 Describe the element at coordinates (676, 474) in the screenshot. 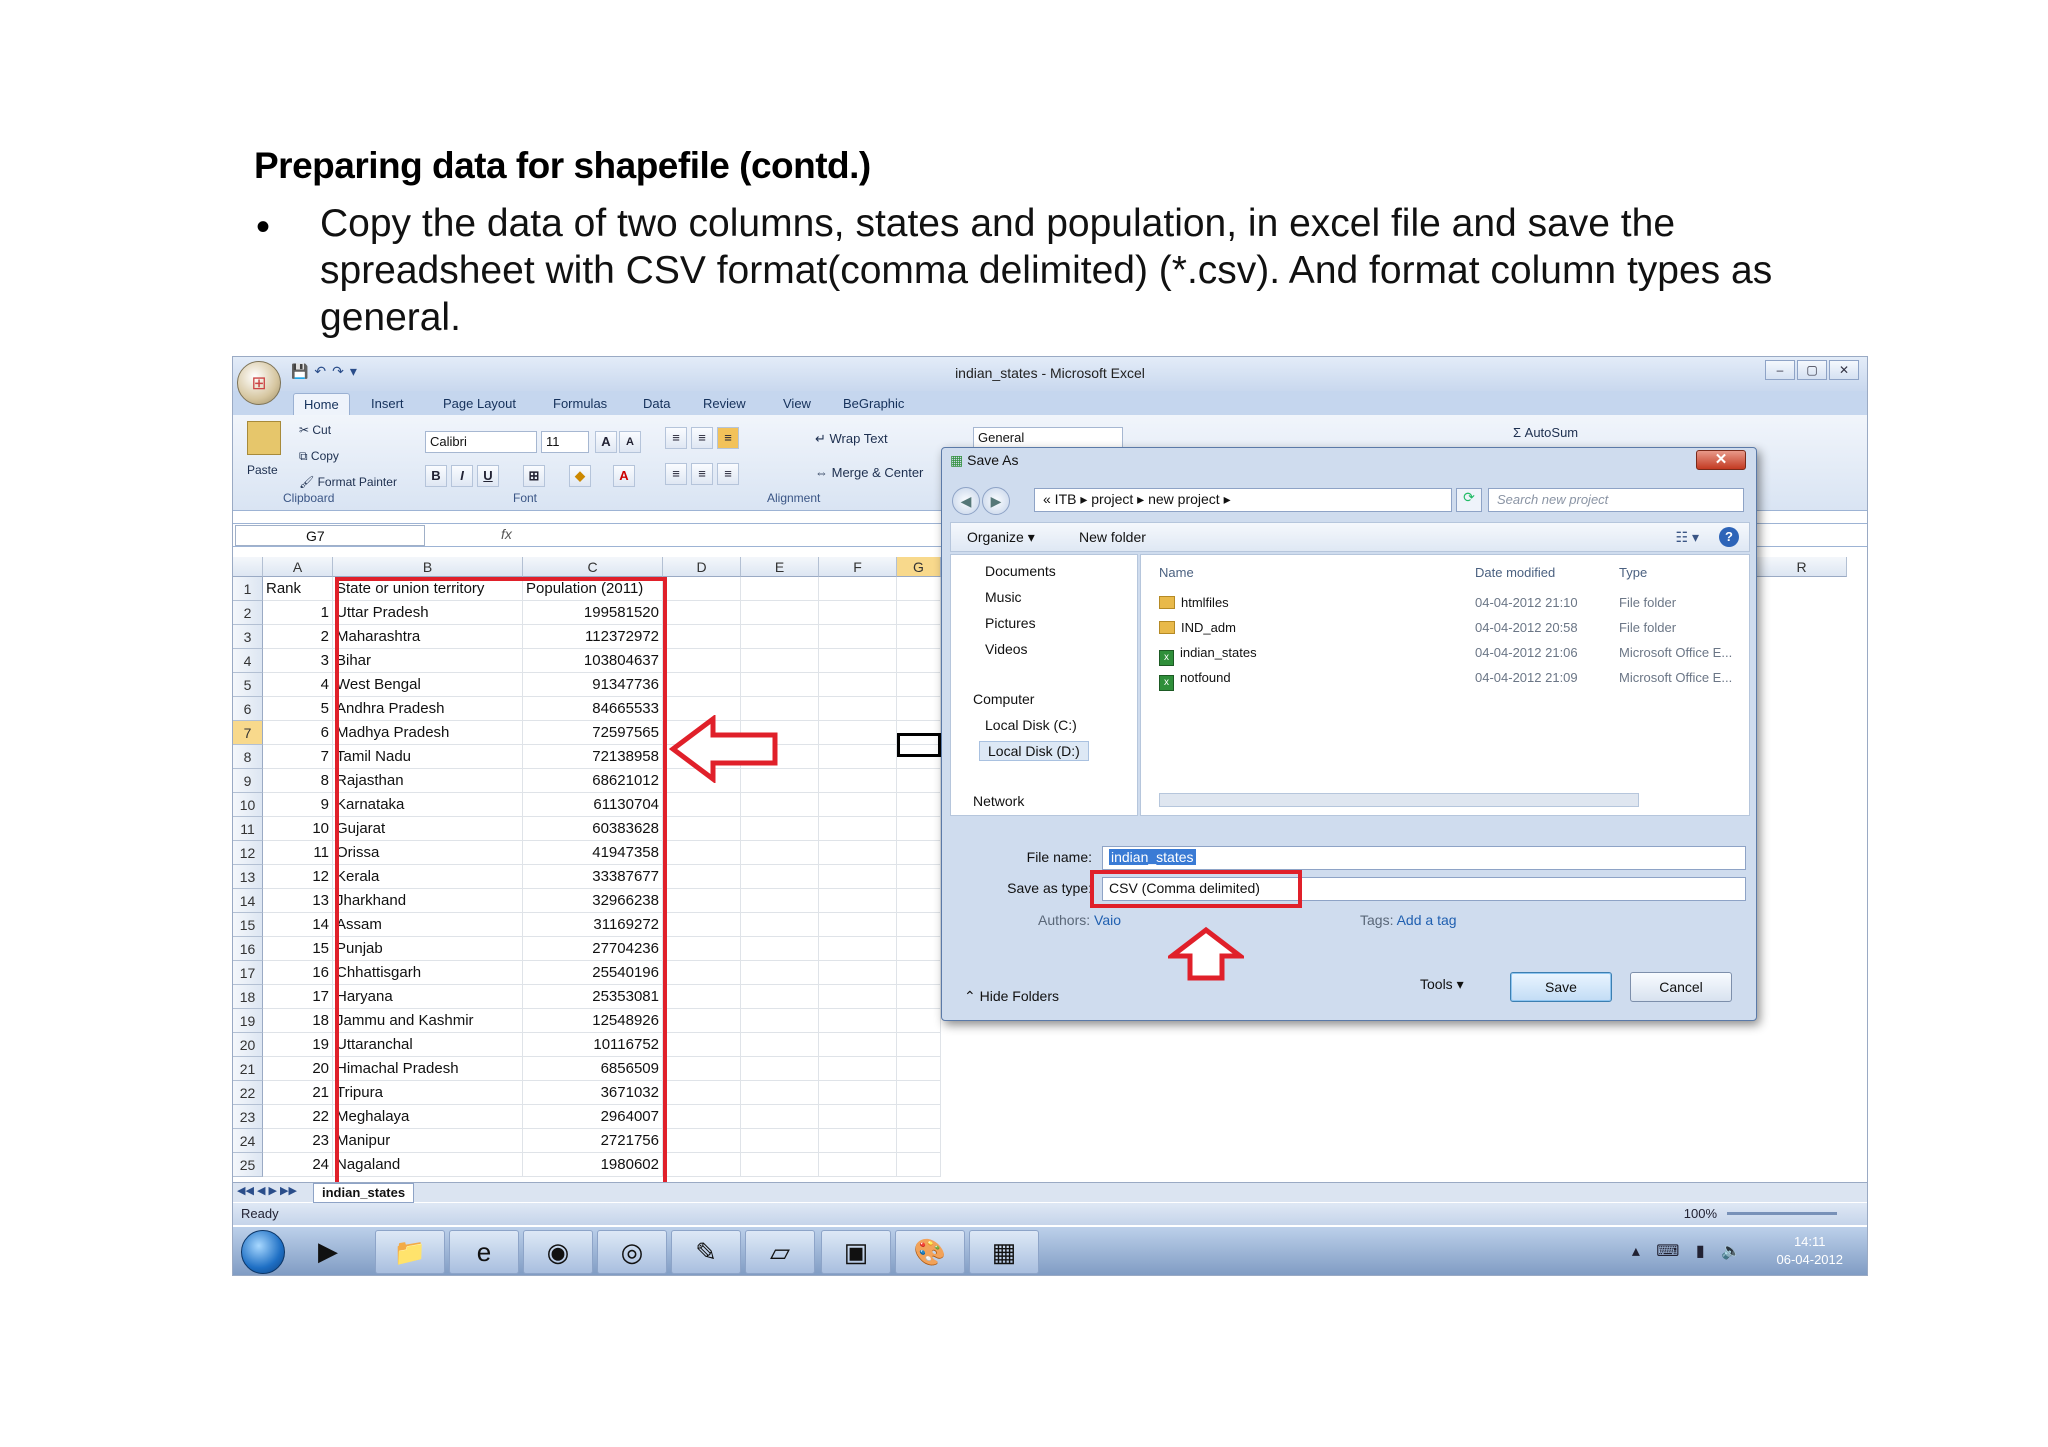

I see `align-left-icon: ≡` at that location.